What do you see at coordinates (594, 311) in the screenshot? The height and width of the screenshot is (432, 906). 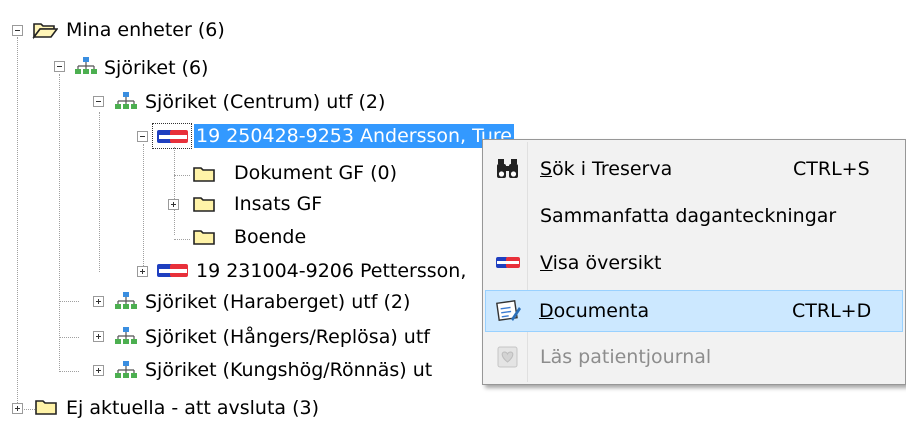 I see `menu-item-label: Documenta` at bounding box center [594, 311].